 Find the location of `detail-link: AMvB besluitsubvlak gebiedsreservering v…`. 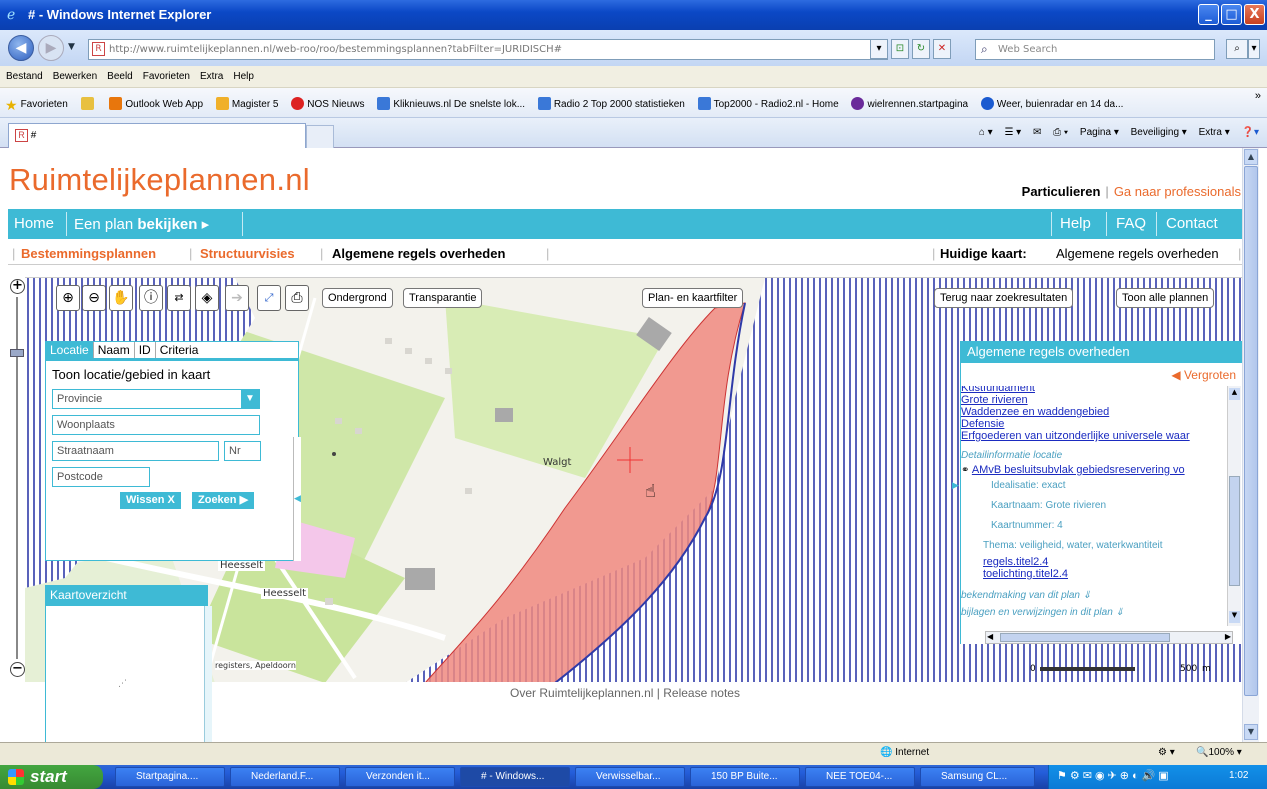

detail-link: AMvB besluitsubvlak gebiedsreservering v… is located at coordinates (1078, 470).